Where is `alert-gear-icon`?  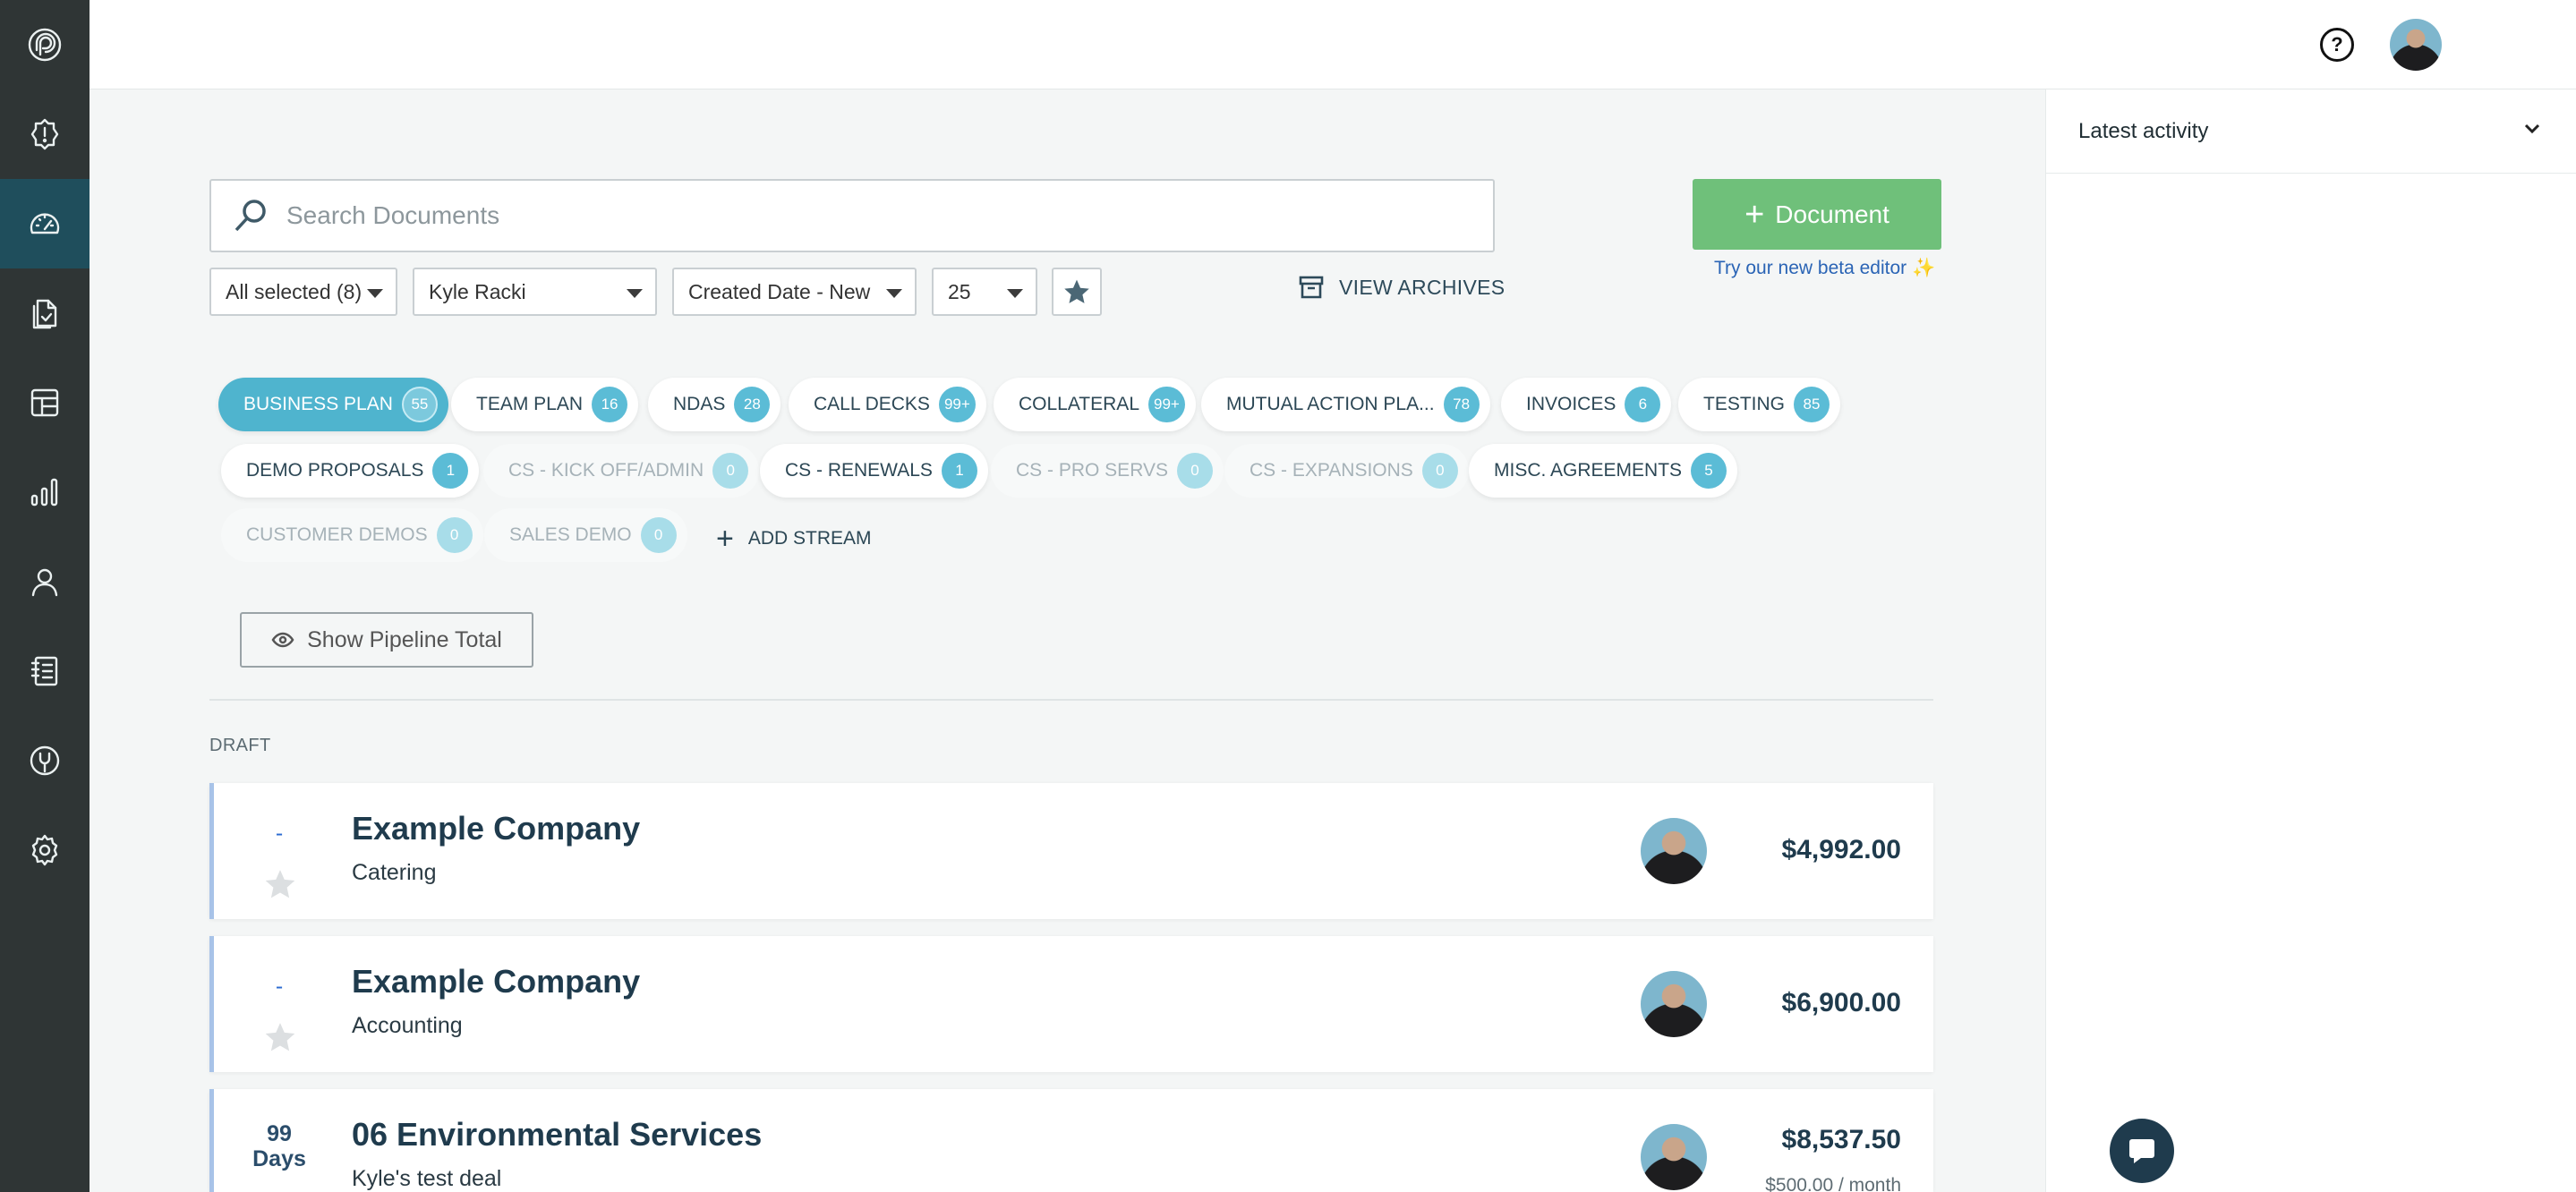
alert-gear-icon is located at coordinates (44, 134).